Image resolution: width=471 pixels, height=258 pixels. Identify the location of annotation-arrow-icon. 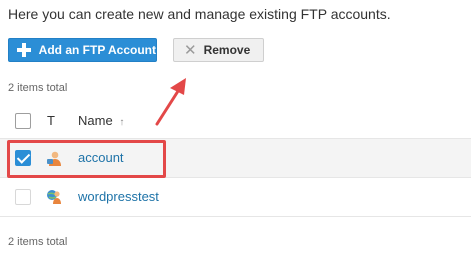
(170, 102).